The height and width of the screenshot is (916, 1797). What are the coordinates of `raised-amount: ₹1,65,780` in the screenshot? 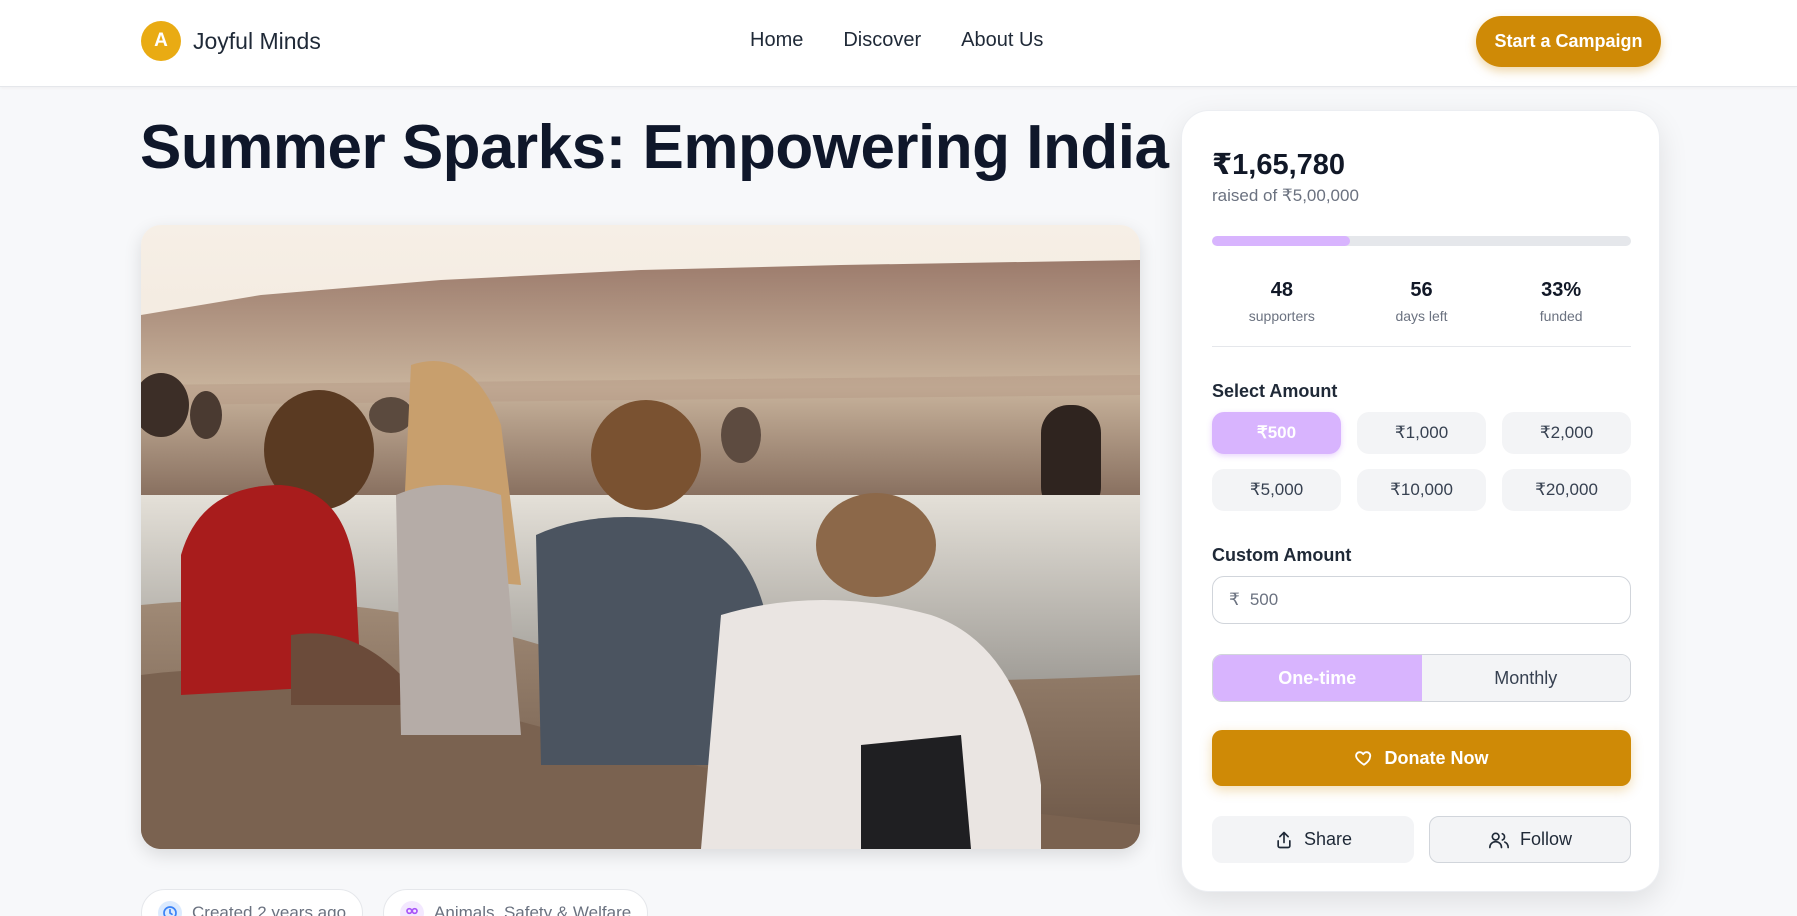 It's located at (1279, 165).